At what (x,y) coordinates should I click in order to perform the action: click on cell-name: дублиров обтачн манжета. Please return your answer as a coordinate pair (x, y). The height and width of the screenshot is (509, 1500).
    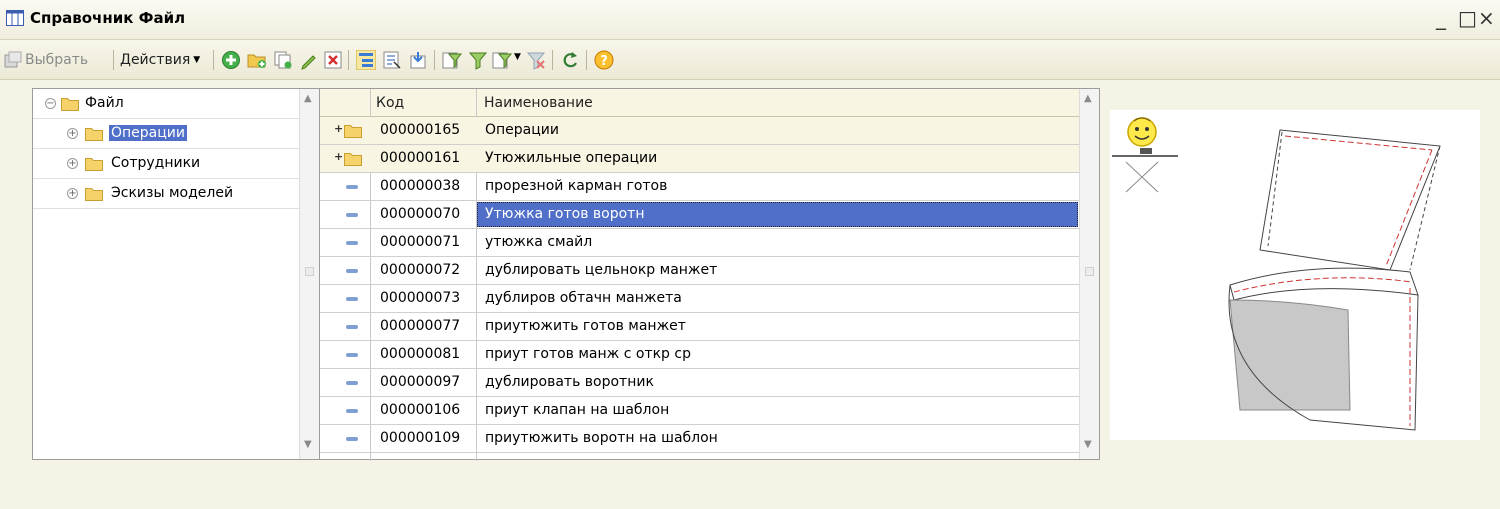
    Looking at the image, I should click on (583, 298).